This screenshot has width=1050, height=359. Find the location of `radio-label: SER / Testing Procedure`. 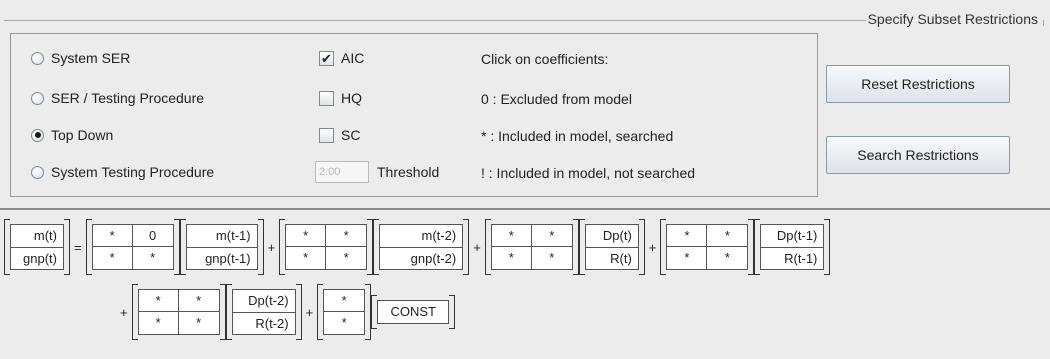

radio-label: SER / Testing Procedure is located at coordinates (128, 98).